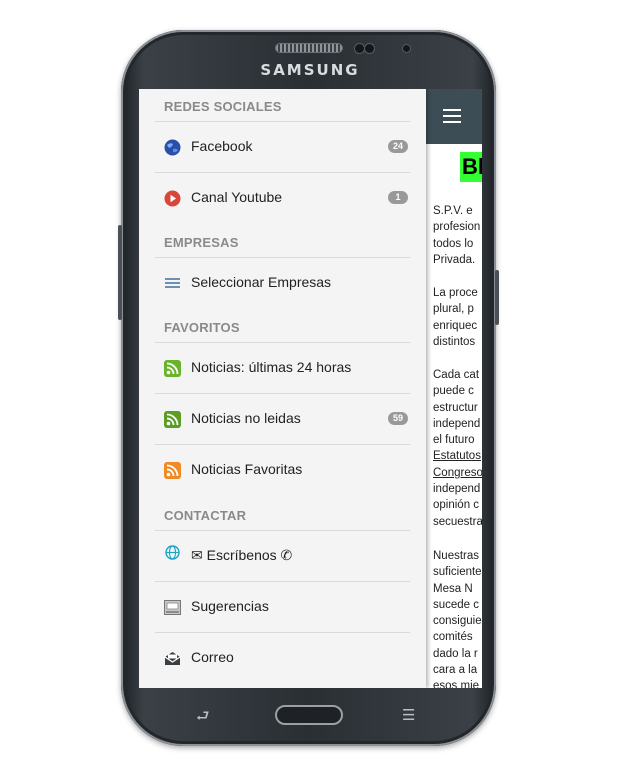 The image size is (620, 767). What do you see at coordinates (172, 607) in the screenshot?
I see `suggestion-box-icon` at bounding box center [172, 607].